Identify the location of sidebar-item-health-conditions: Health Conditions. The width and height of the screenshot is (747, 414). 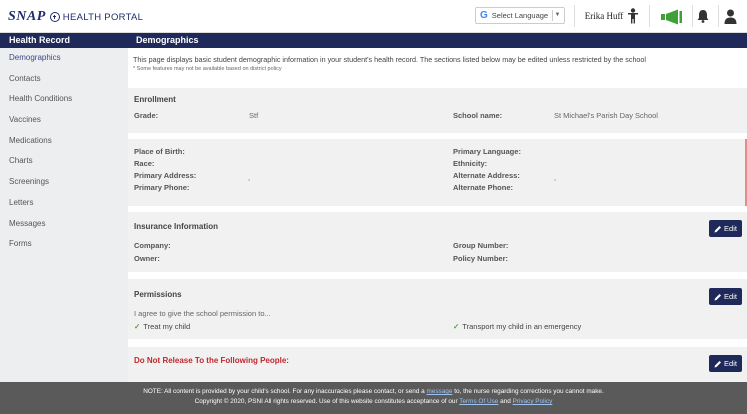
(64, 99).